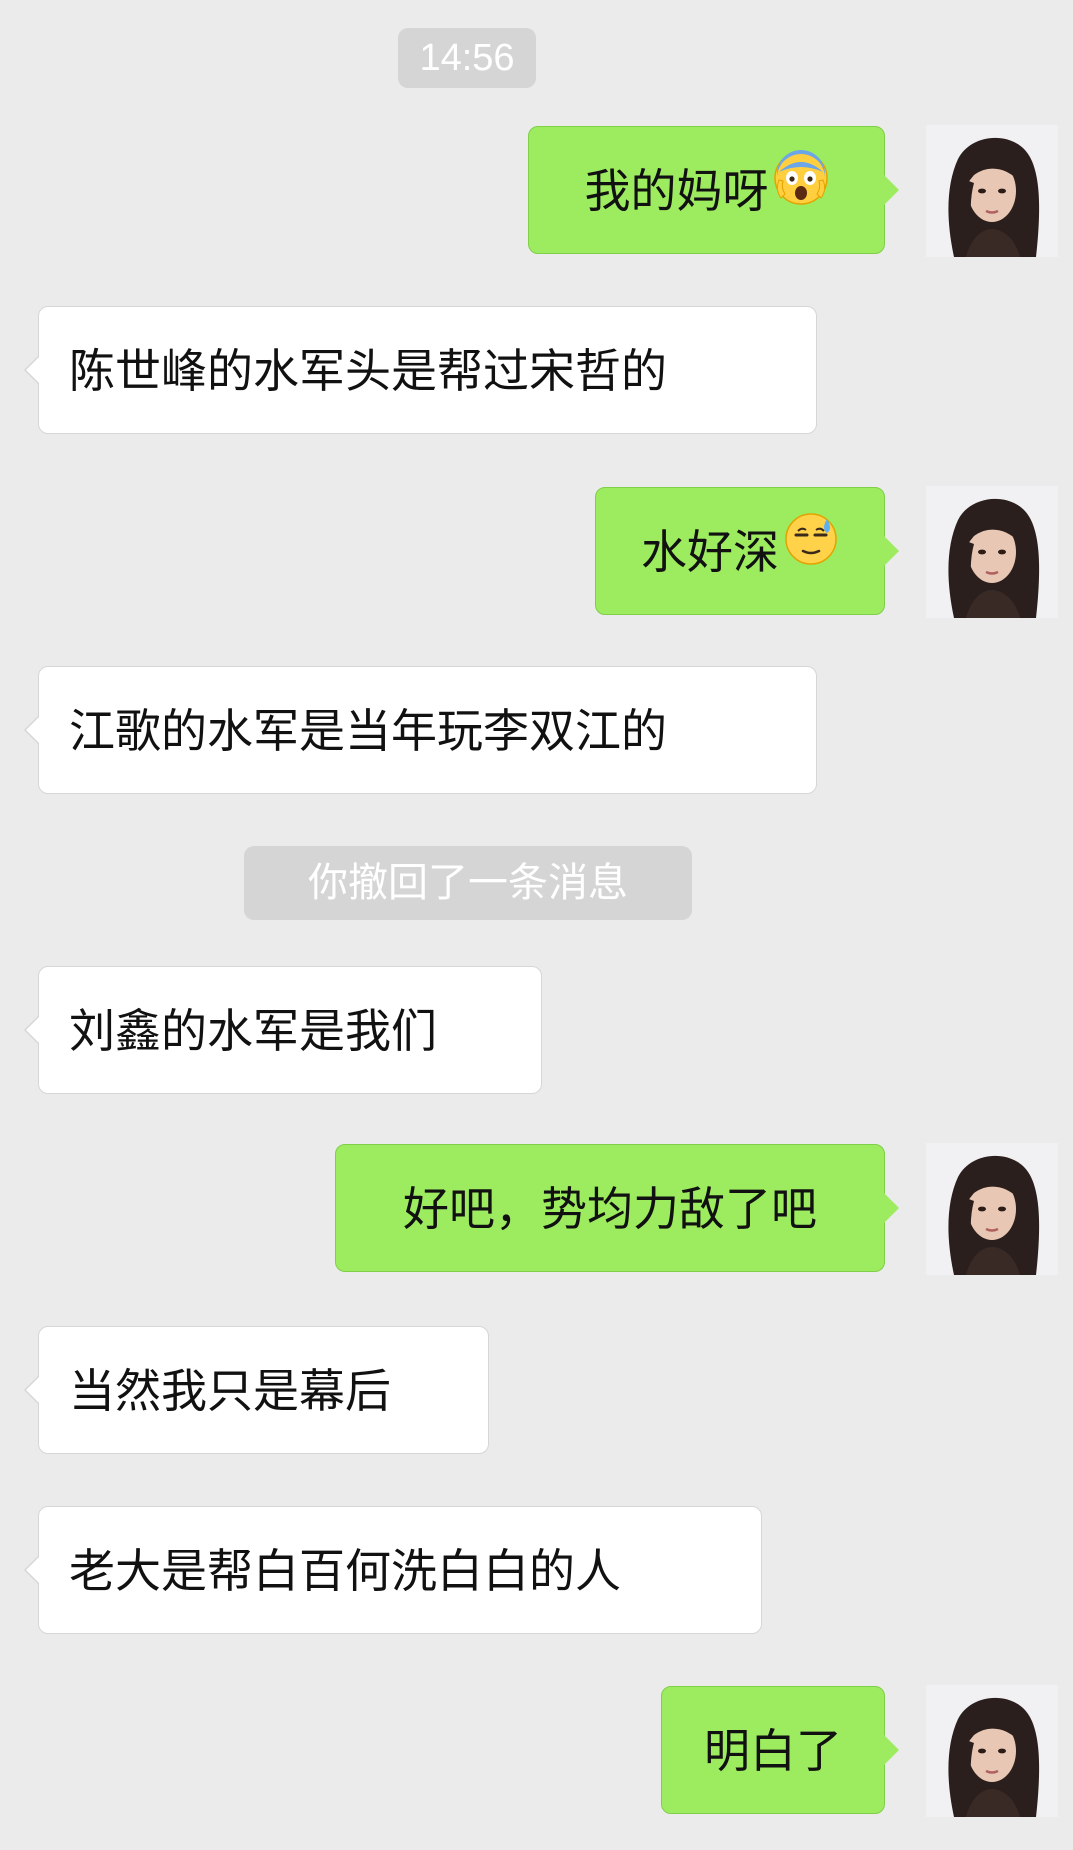 This screenshot has width=1073, height=1850. I want to click on incoming-message-bubble: 陈世峰的水军头是帮过宋哲的, so click(420, 370).